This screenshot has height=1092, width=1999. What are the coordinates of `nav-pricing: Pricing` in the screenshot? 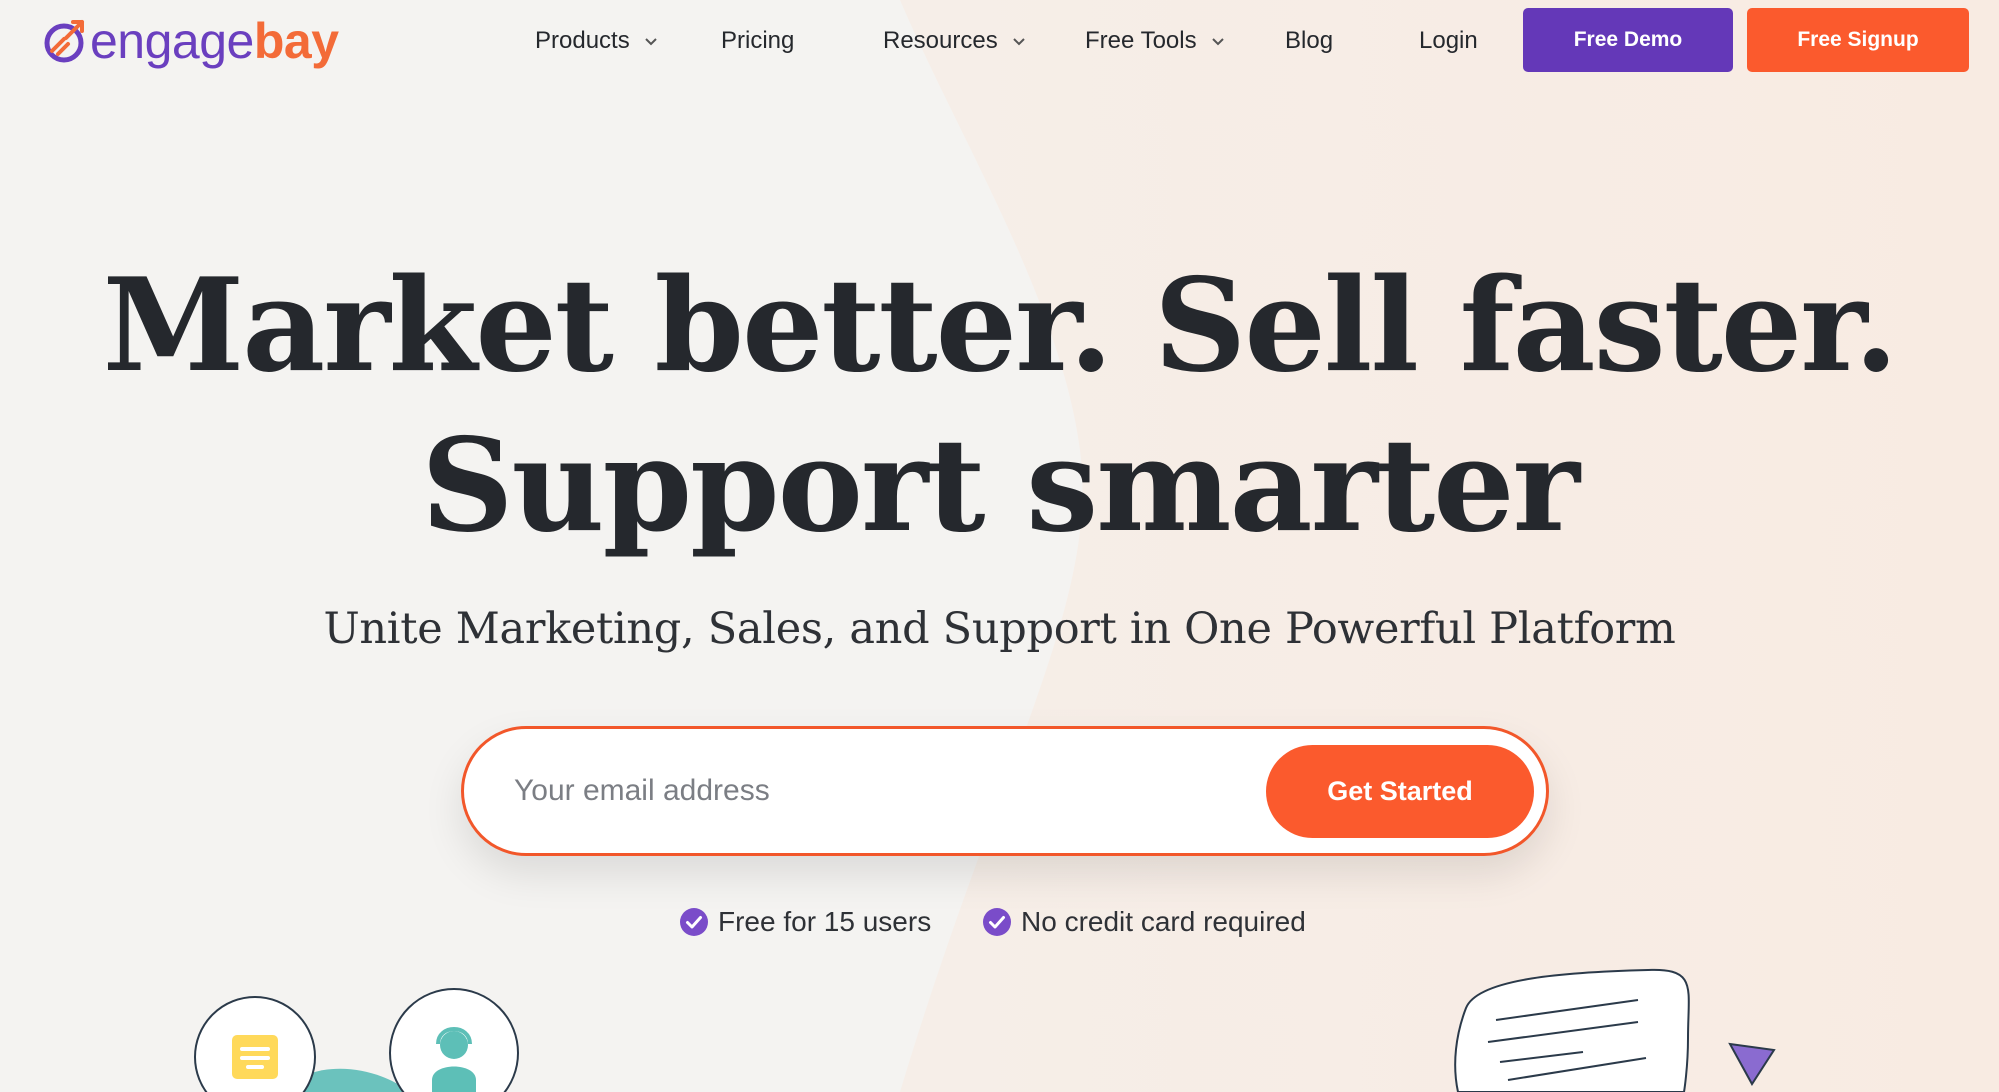 It's located at (757, 41).